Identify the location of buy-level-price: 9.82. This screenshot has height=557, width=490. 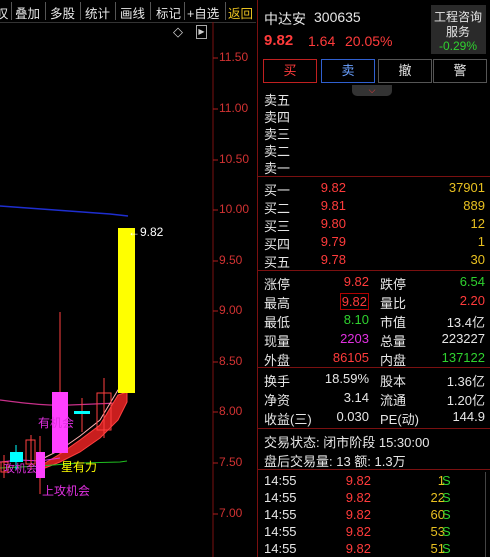
(333, 187).